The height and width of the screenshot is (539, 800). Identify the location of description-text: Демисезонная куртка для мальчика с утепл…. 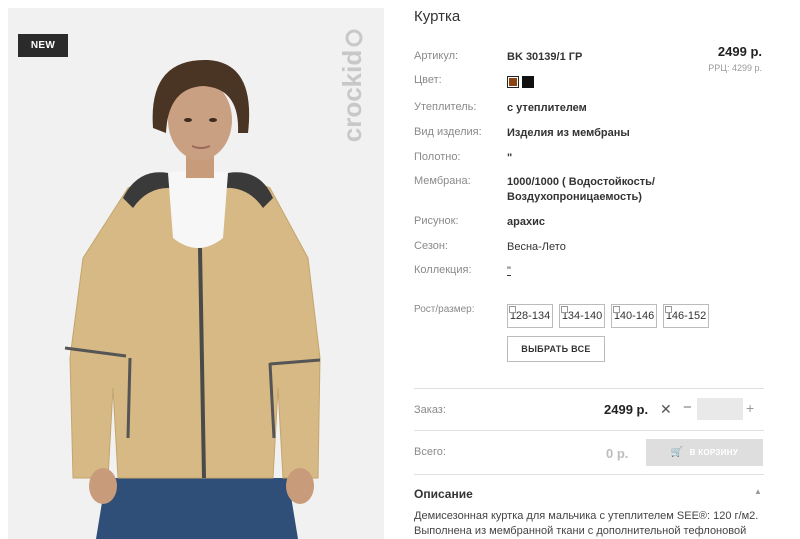
(586, 523).